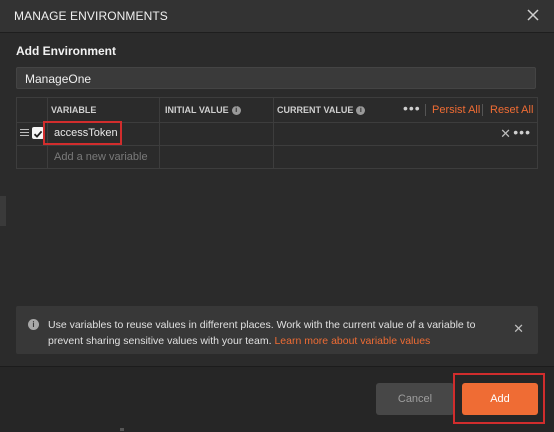 The image size is (554, 432). What do you see at coordinates (276, 78) in the screenshot?
I see `environment-name-input: ManageOne` at bounding box center [276, 78].